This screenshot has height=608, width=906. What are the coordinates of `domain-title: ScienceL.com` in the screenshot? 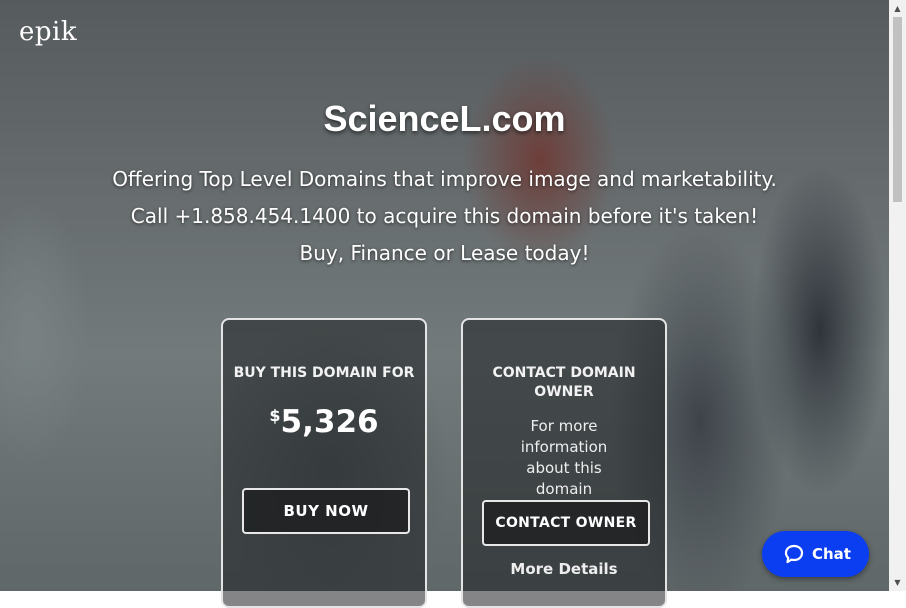 It's located at (444, 118).